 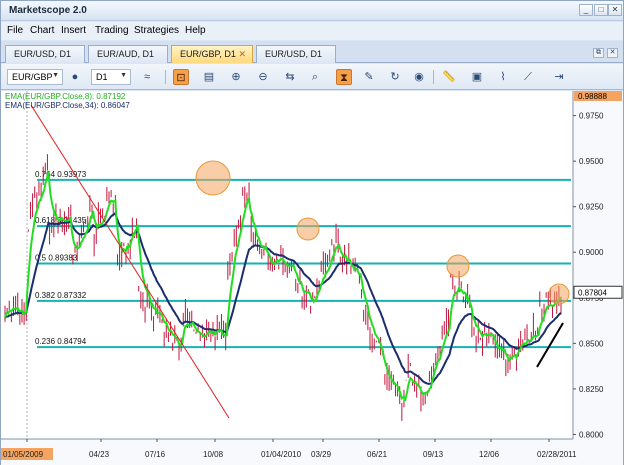 What do you see at coordinates (528, 77) in the screenshot?
I see `drawing-tools-icon: ⟋` at bounding box center [528, 77].